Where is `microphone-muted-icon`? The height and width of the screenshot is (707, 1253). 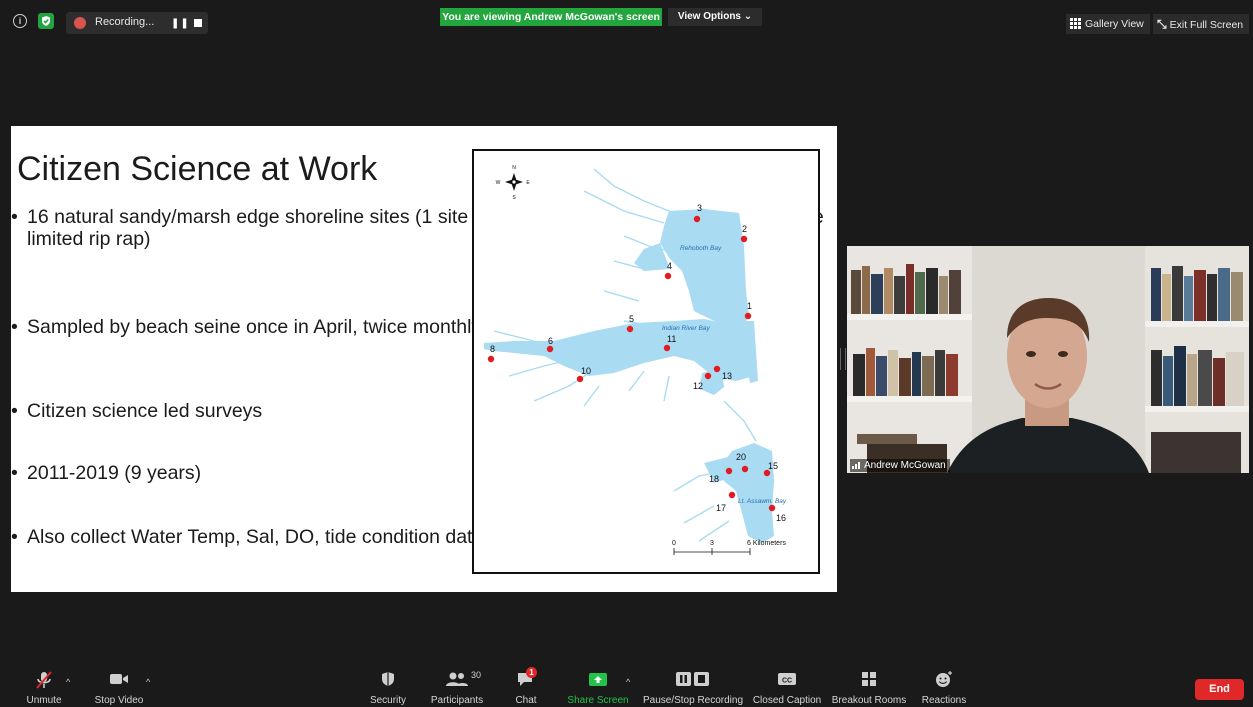 microphone-muted-icon is located at coordinates (44, 681).